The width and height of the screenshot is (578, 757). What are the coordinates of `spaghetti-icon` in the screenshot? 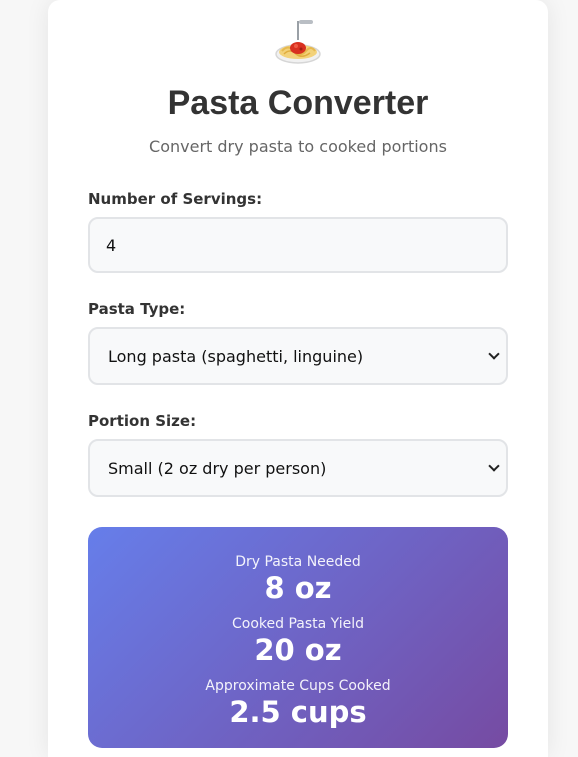 It's located at (298, 43).